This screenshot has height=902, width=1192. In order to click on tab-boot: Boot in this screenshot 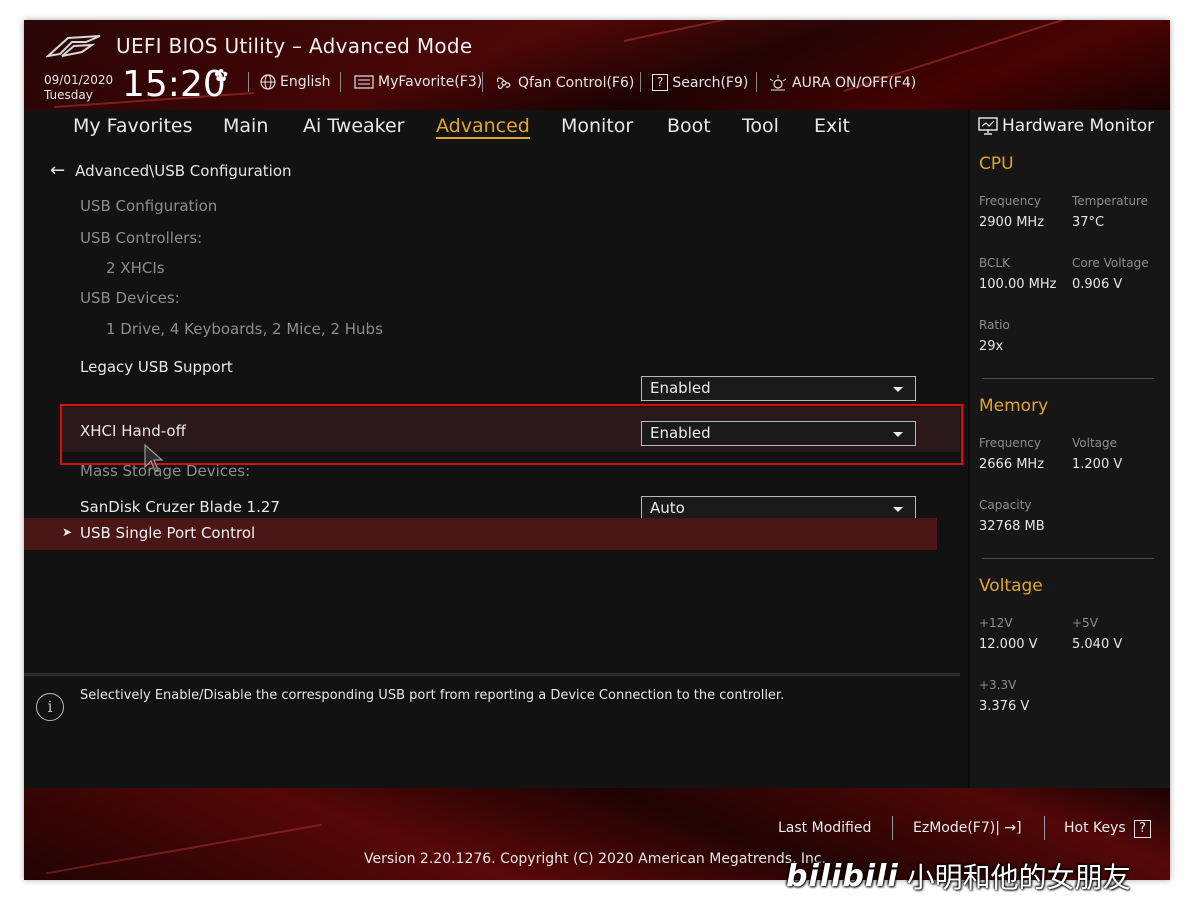, I will do `click(689, 126)`.